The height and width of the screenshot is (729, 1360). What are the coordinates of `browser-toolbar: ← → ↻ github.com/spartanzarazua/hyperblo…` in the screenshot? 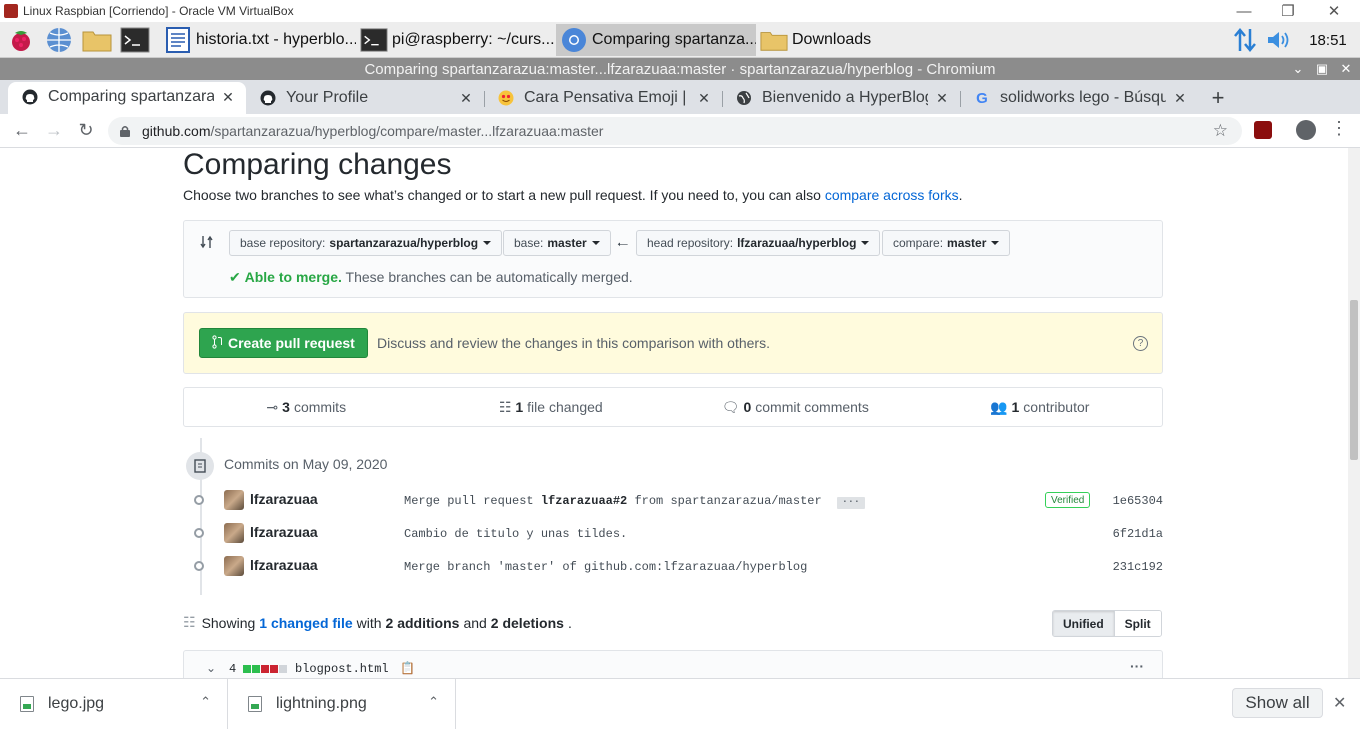 It's located at (680, 131).